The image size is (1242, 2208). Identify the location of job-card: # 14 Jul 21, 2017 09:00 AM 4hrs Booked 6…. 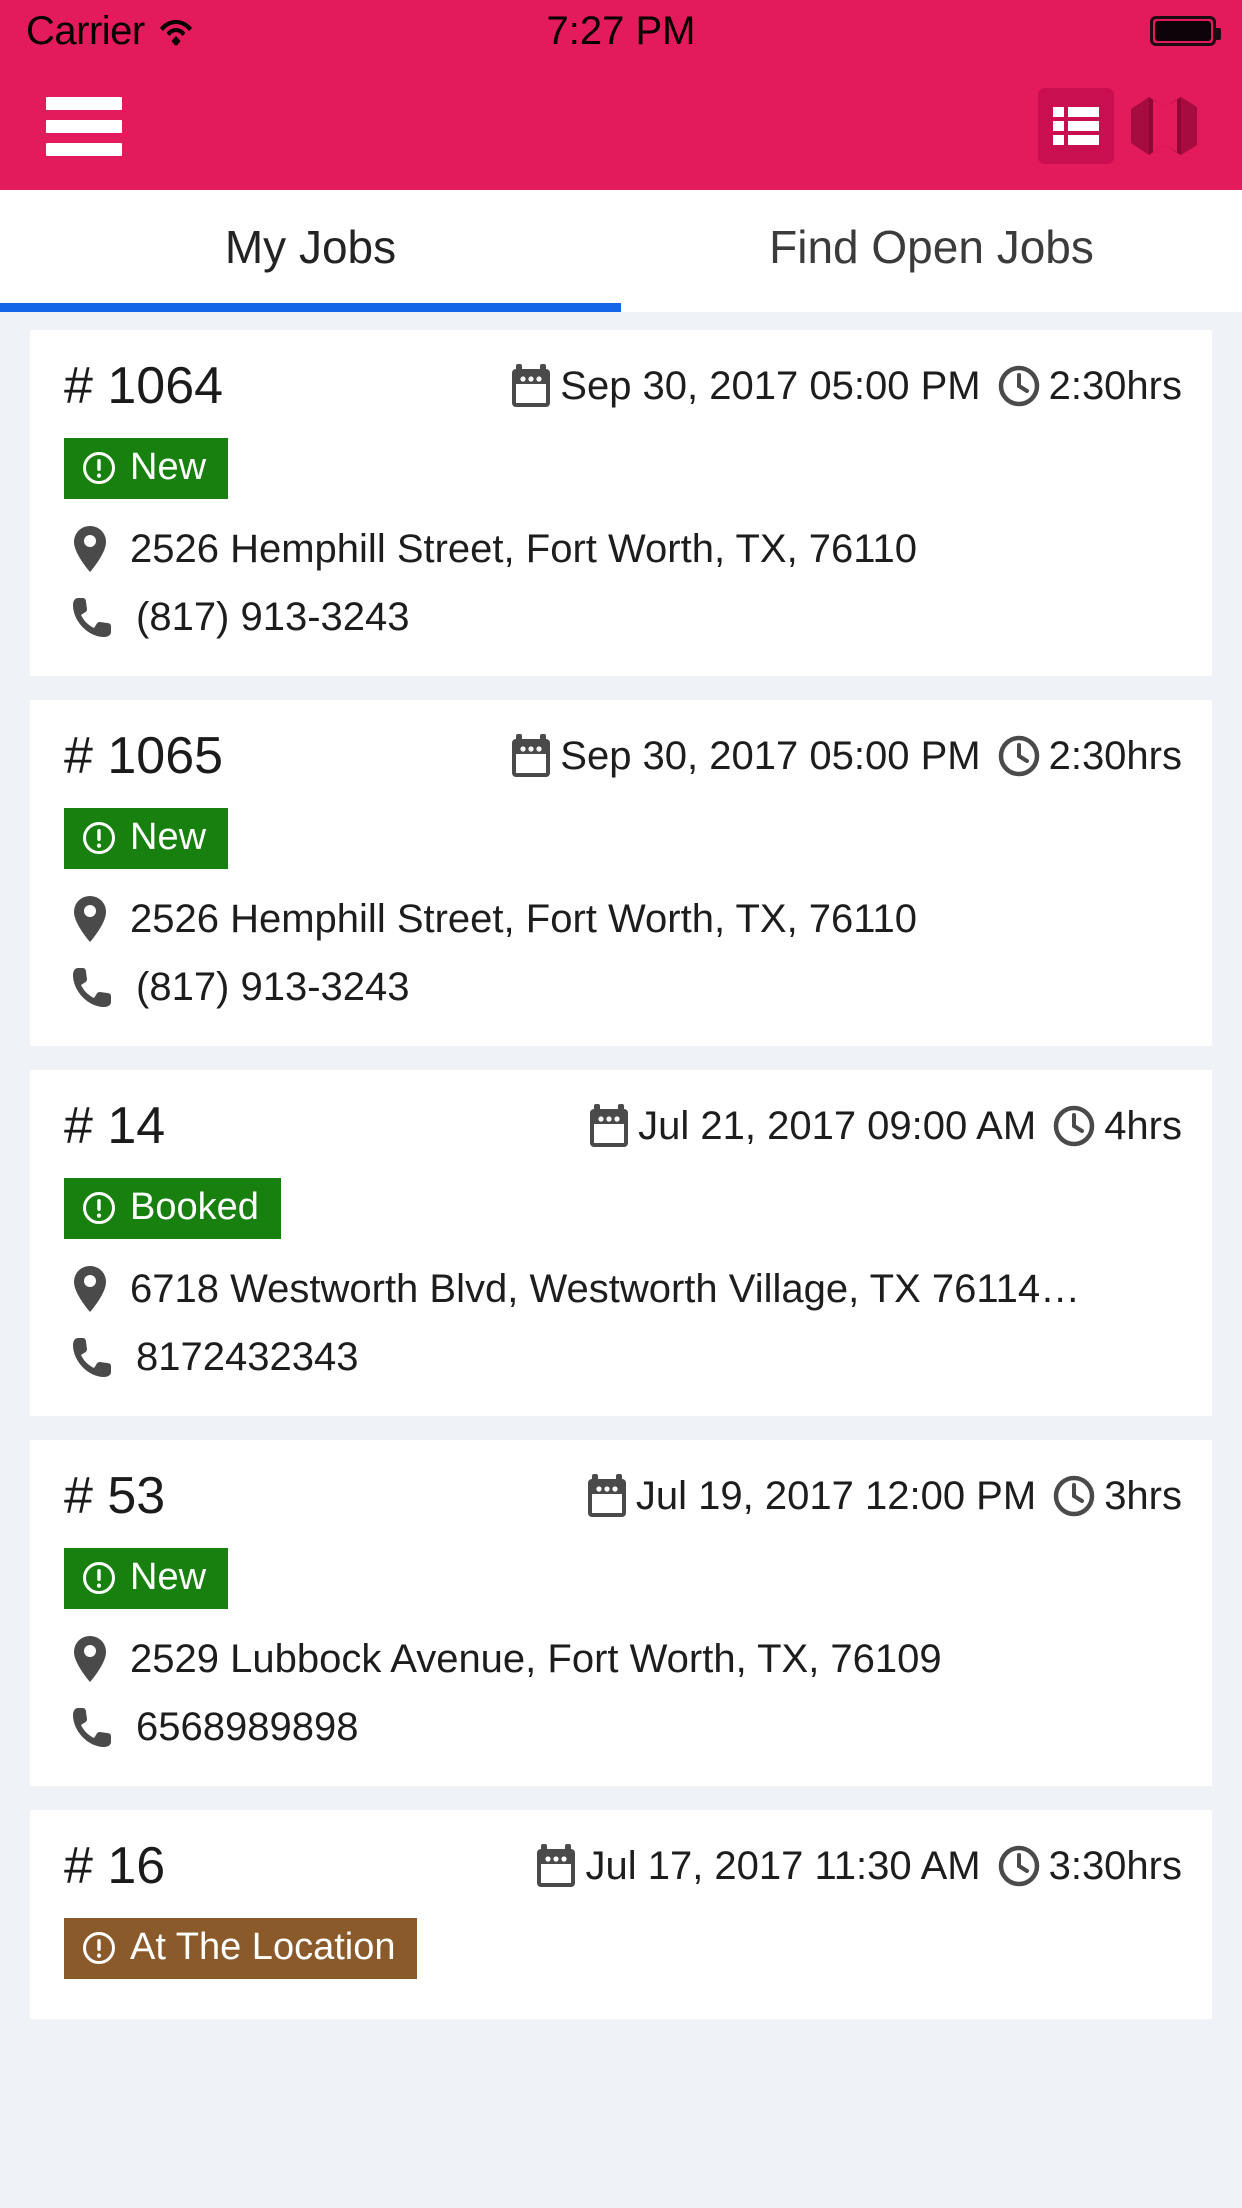
(621, 1243).